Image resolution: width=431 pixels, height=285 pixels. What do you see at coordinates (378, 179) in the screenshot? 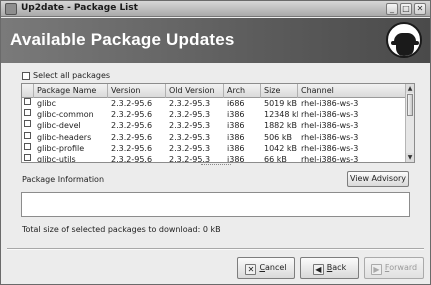
I see `view-advisory-button: View Advisory` at bounding box center [378, 179].